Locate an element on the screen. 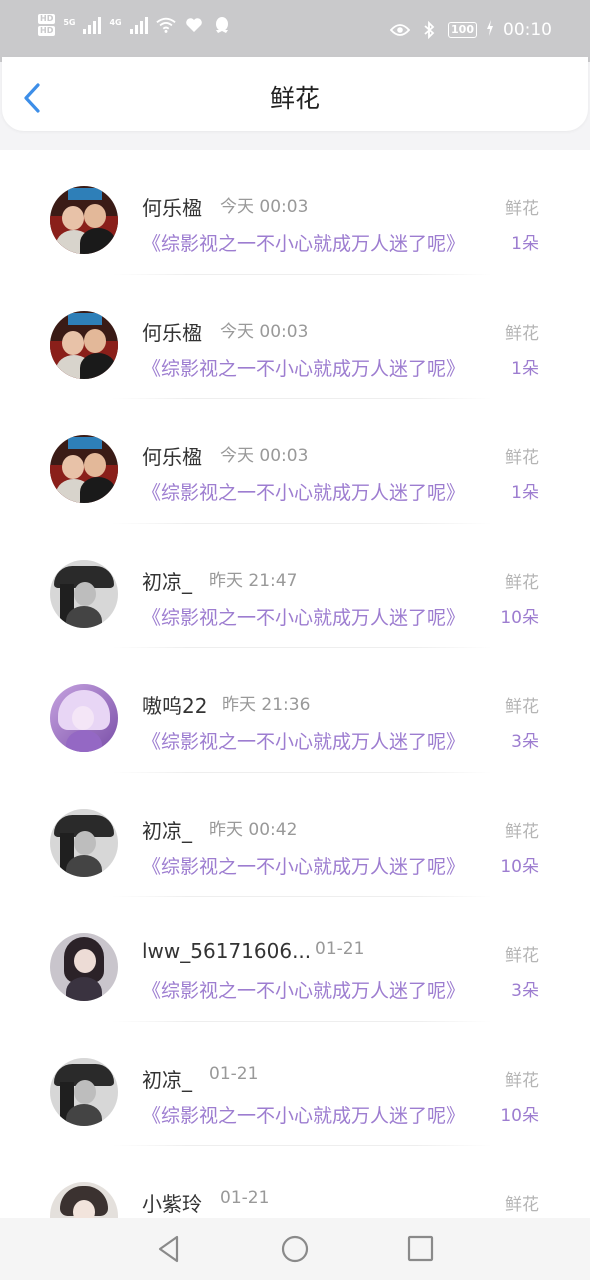 The image size is (590, 1280). user-name: 小紫玲 is located at coordinates (172, 1202).